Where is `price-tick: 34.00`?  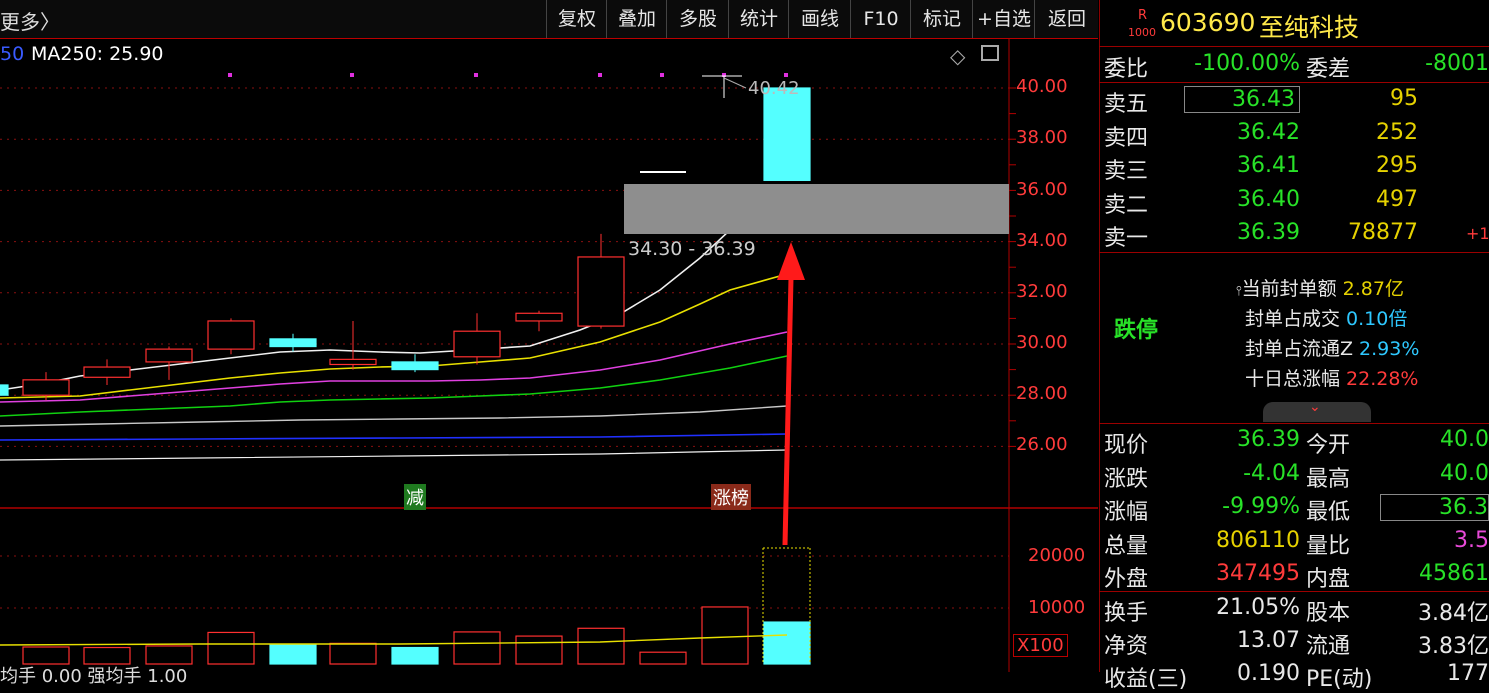 price-tick: 34.00 is located at coordinates (1042, 240).